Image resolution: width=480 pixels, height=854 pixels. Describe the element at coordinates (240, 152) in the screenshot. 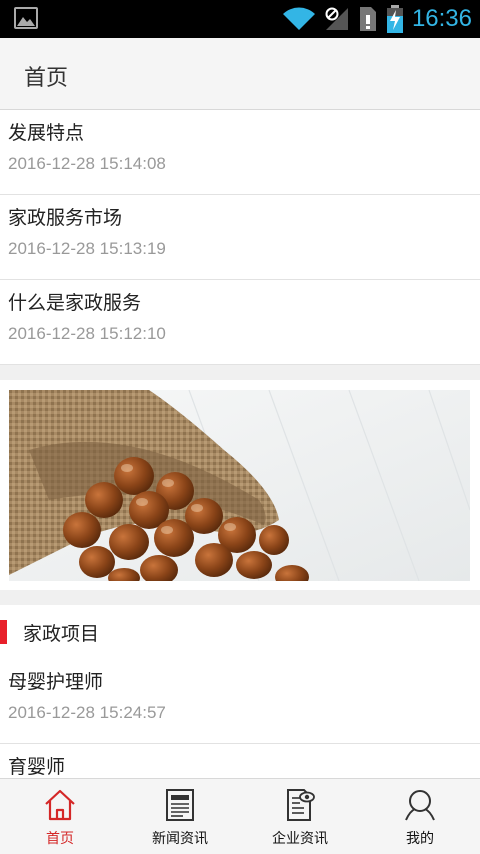

I see `news-item: 发展特点 2016-12-28 15:14:08` at that location.